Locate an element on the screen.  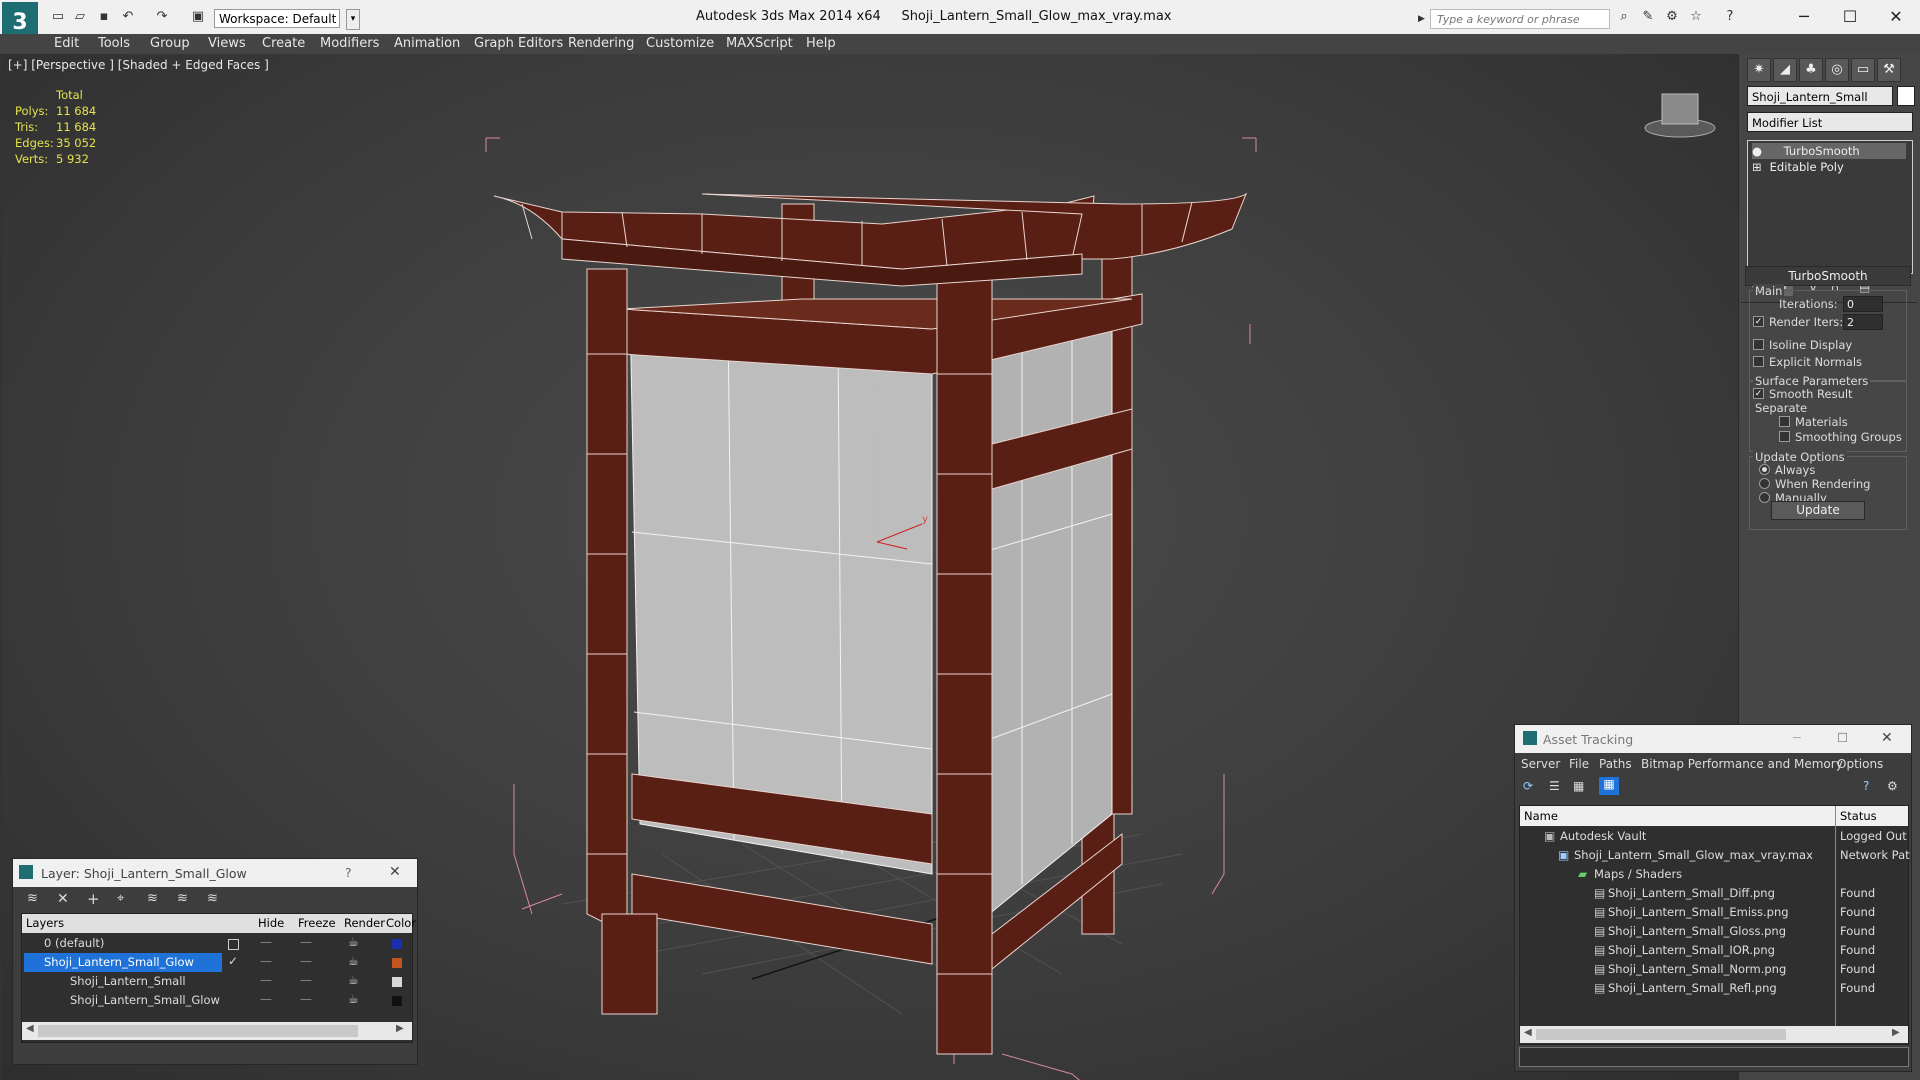
thumbnail-view-icon: ▦ is located at coordinates (1578, 786).